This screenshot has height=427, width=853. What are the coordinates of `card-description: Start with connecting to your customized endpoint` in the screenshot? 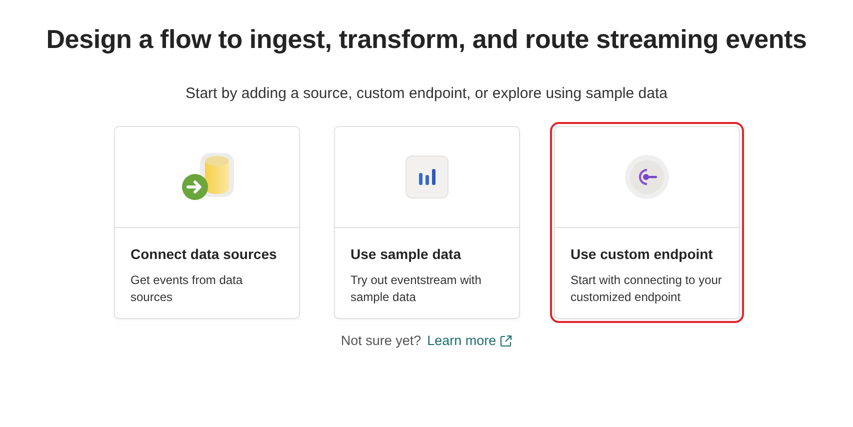 It's located at (646, 289).